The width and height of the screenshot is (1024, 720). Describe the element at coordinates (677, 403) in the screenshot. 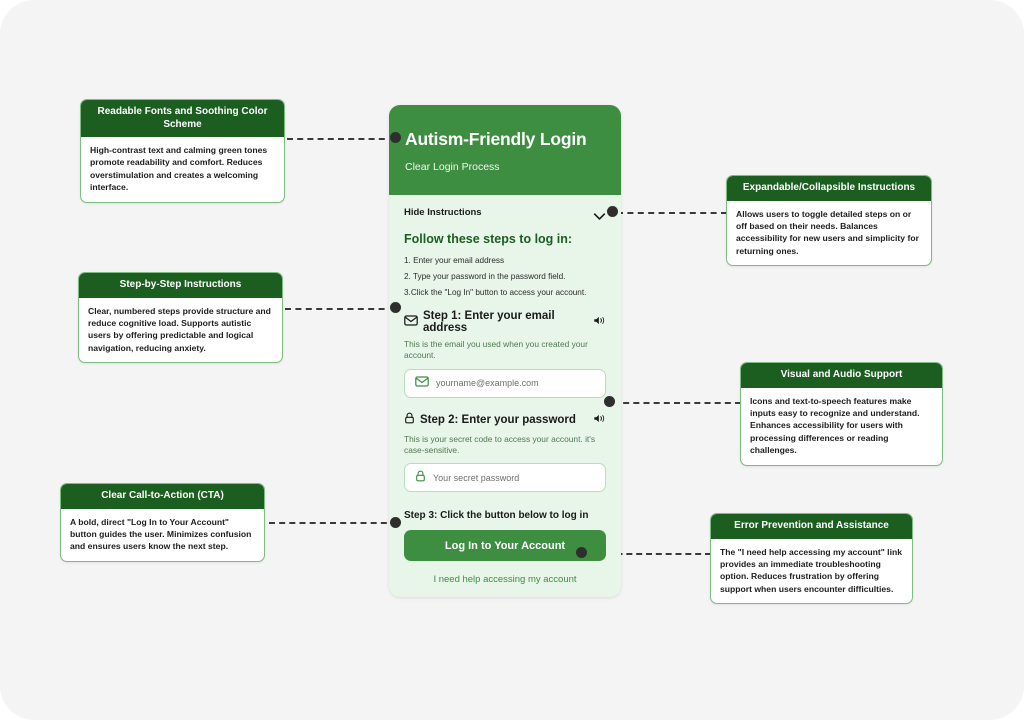

I see `connector-audio` at that location.